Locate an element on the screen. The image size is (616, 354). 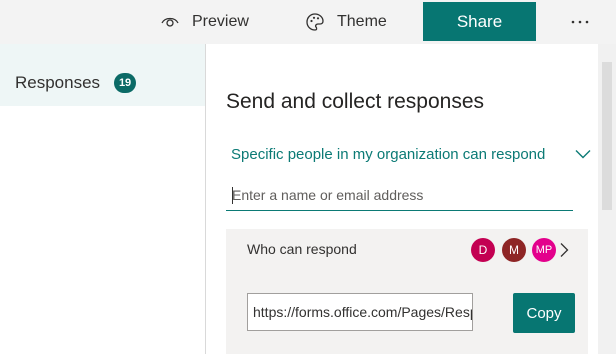
chevron-down-icon is located at coordinates (583, 154).